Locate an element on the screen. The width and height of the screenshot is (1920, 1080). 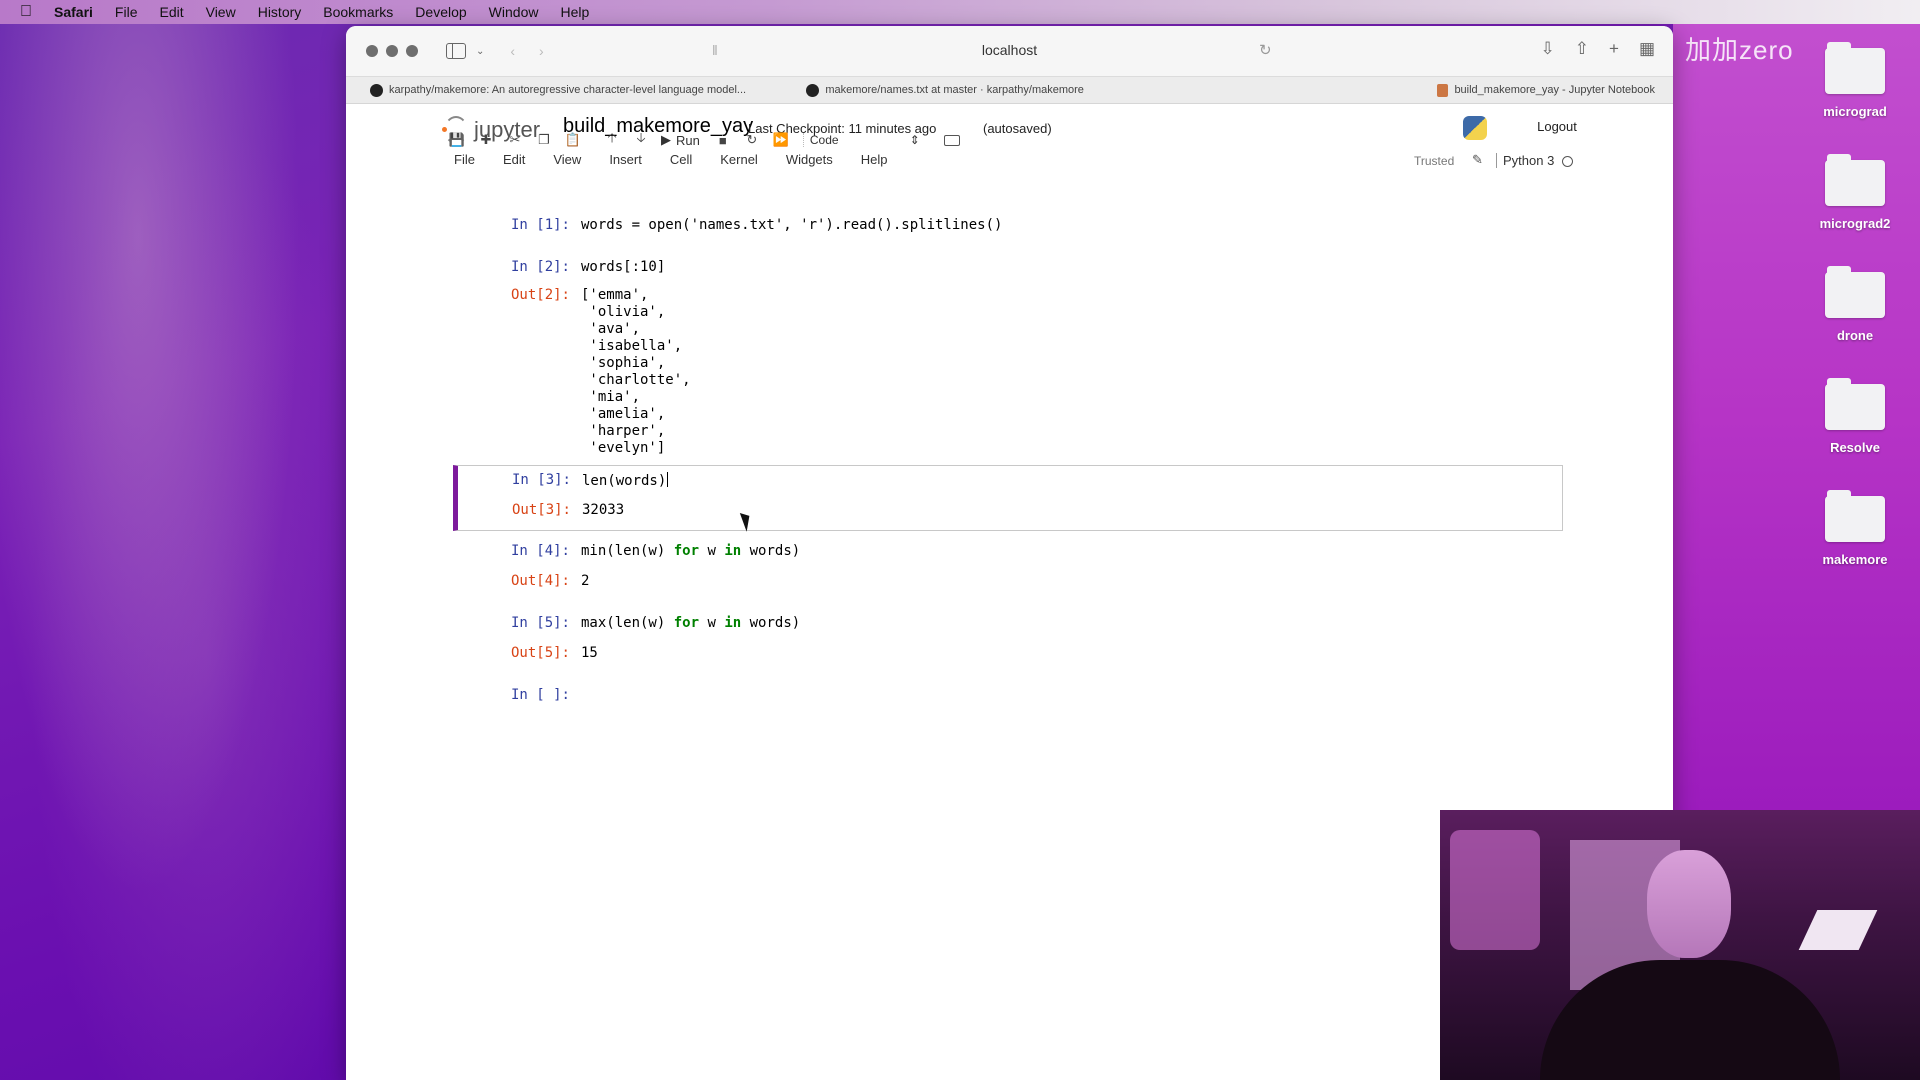
in-prompt: In [5]: is located at coordinates (540, 623).